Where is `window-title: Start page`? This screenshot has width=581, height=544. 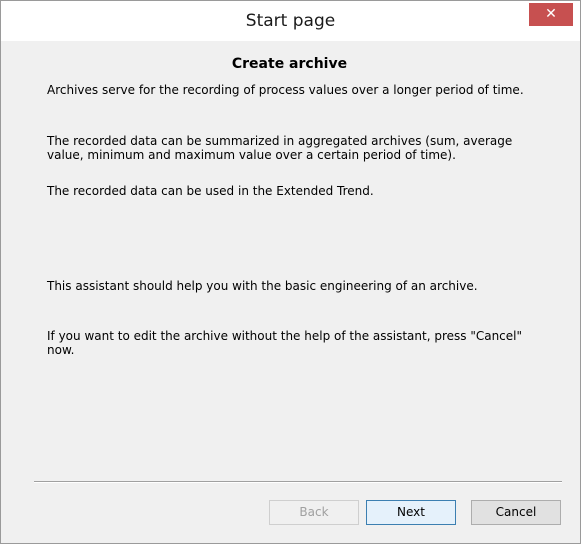
window-title: Start page is located at coordinates (290, 21).